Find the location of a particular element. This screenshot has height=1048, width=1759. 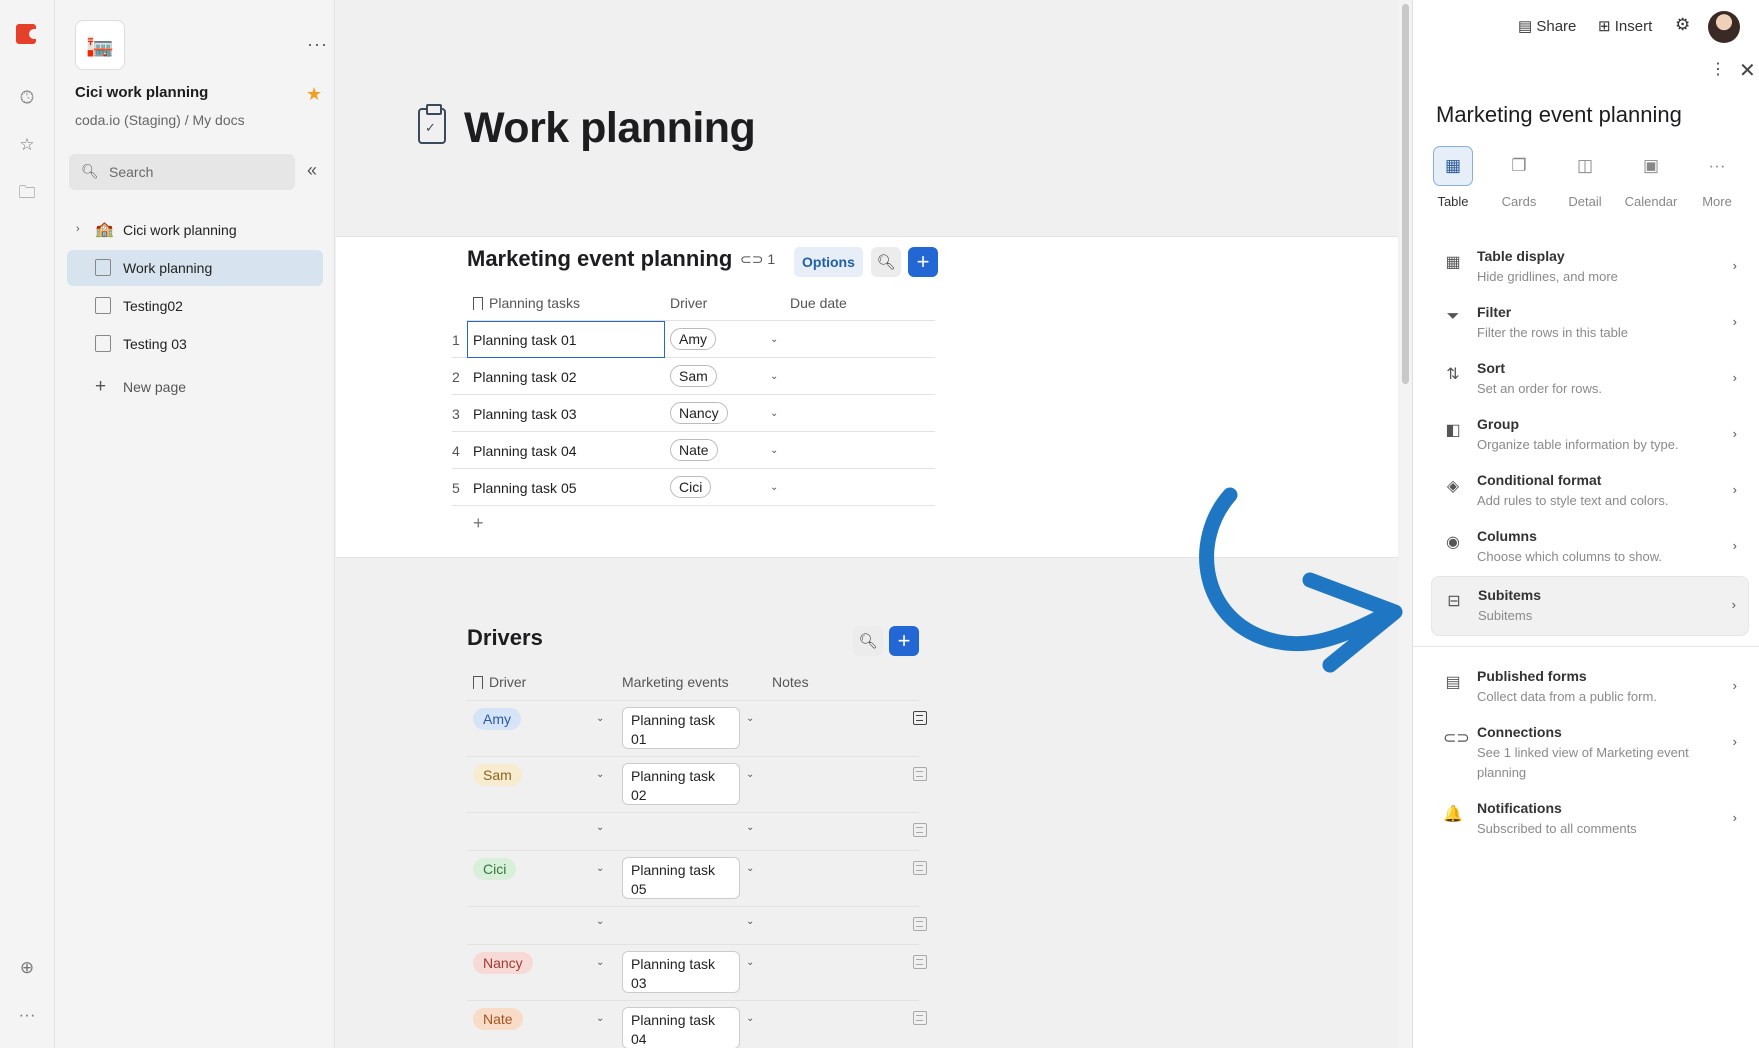

collapse-sidebar-icon: « is located at coordinates (312, 170).